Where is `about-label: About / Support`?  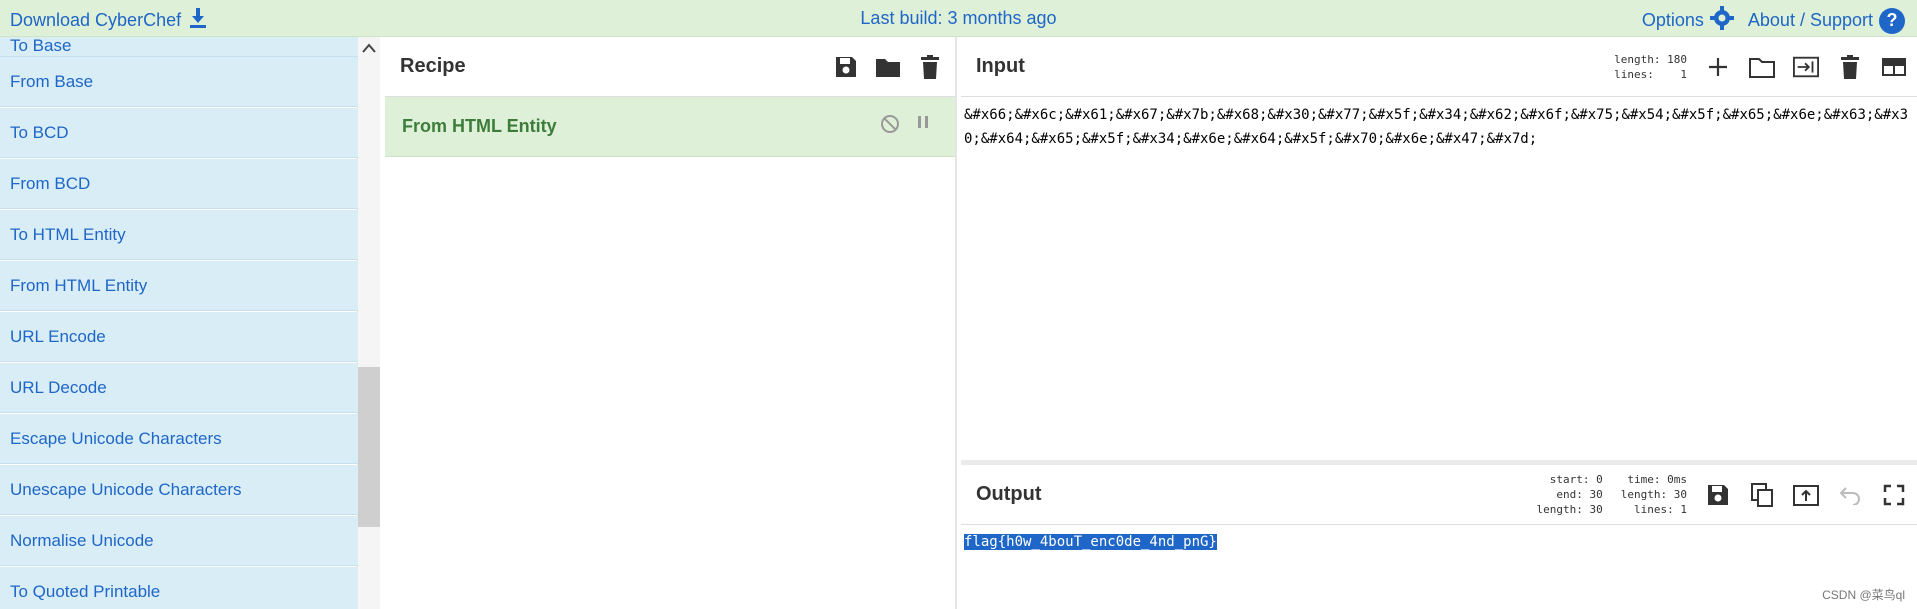 about-label: About / Support is located at coordinates (1810, 20).